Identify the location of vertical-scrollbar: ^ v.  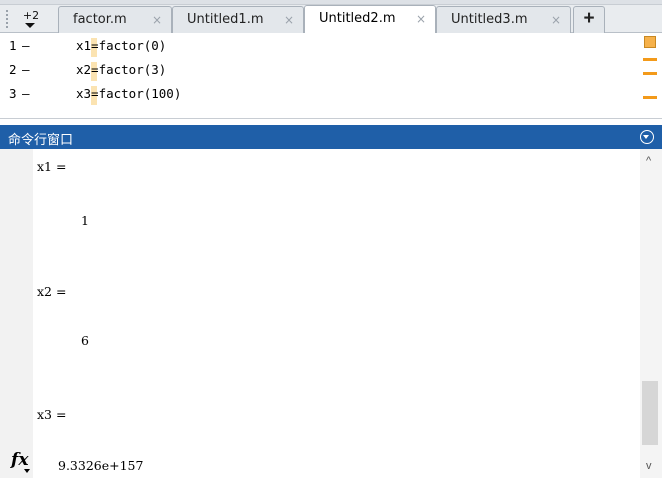
(651, 313).